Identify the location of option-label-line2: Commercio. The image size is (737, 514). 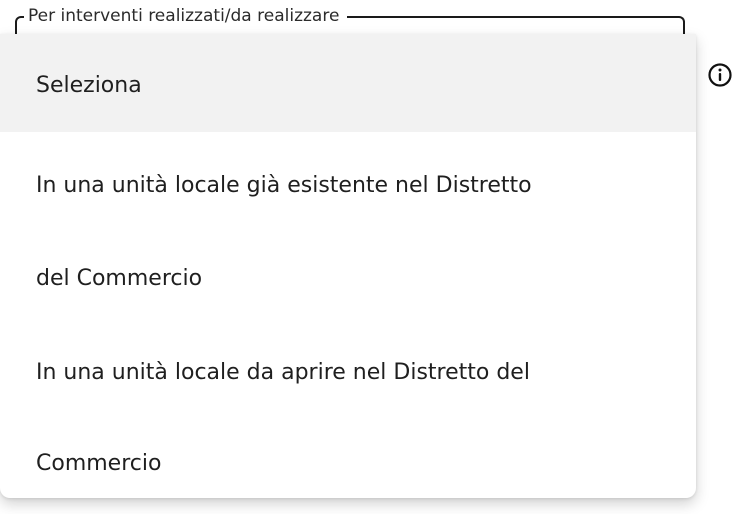
(99, 463).